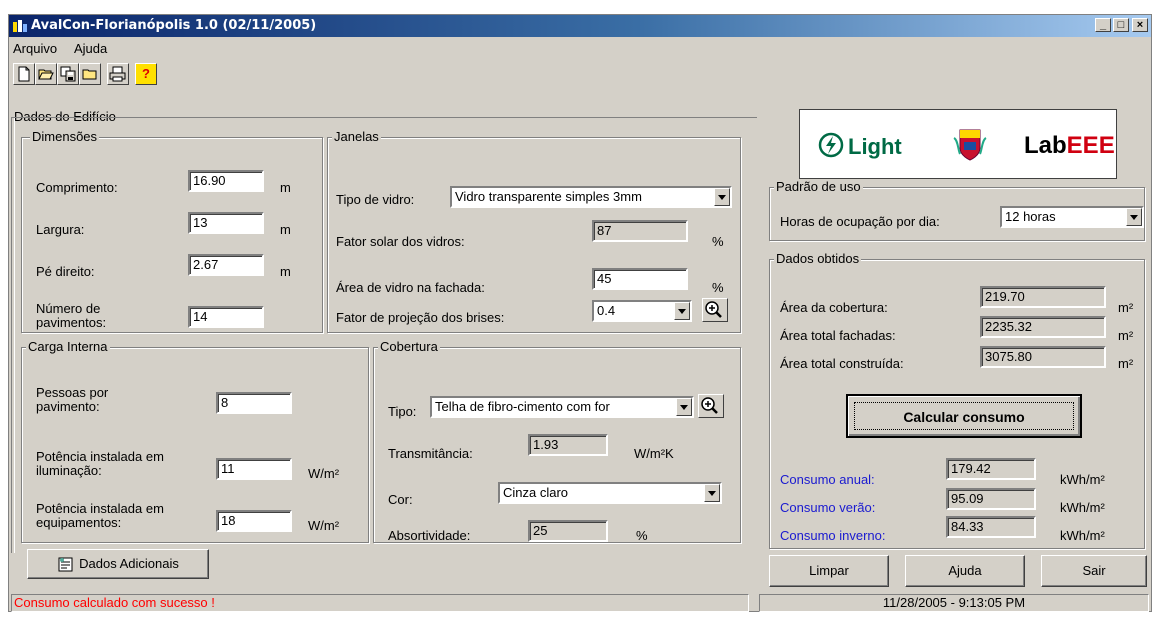 Image resolution: width=1164 pixels, height=617 pixels. Describe the element at coordinates (285, 271) in the screenshot. I see `height-unit: m` at that location.